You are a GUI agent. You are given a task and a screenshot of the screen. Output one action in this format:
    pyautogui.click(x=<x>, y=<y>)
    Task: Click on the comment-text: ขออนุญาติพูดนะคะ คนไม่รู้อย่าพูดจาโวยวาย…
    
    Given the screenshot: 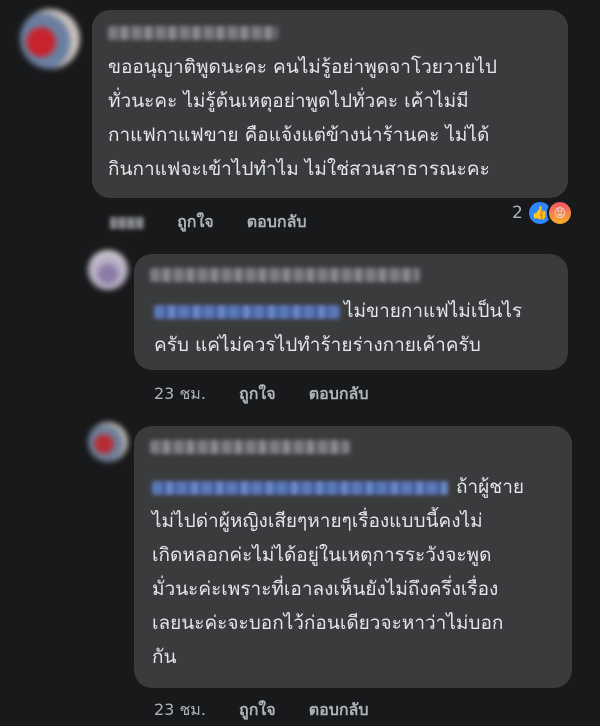 What is the action you would take?
    pyautogui.click(x=302, y=118)
    